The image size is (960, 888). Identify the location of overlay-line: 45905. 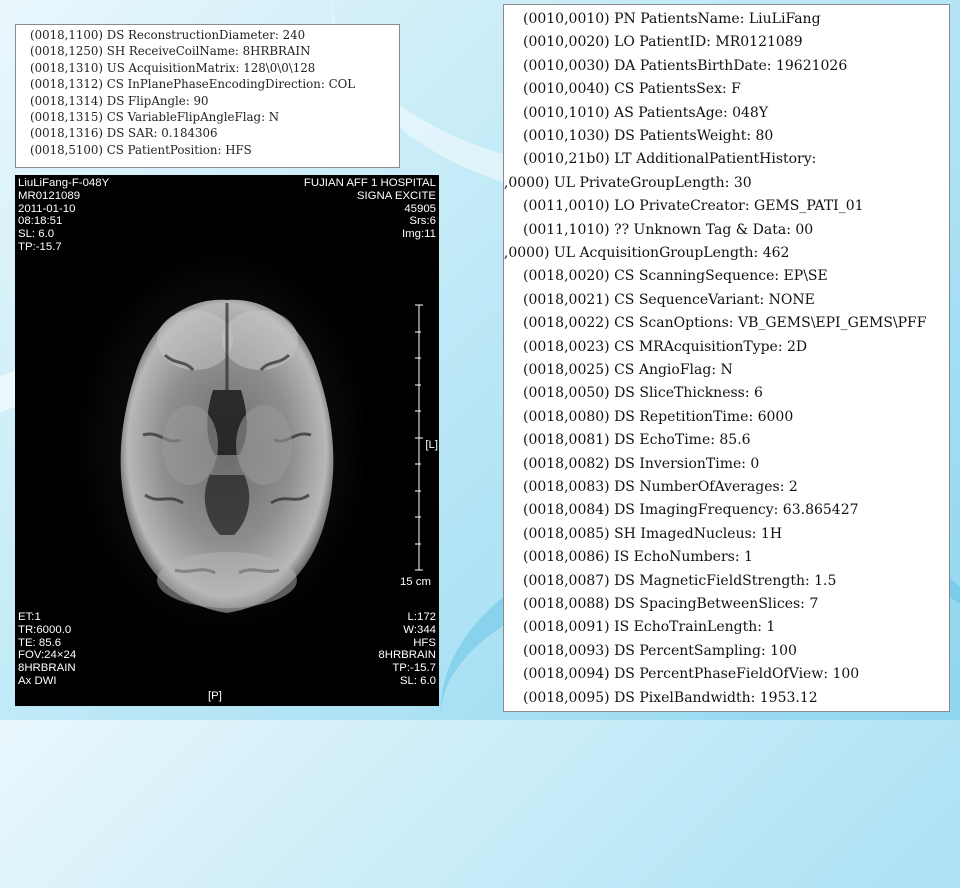
(420, 208).